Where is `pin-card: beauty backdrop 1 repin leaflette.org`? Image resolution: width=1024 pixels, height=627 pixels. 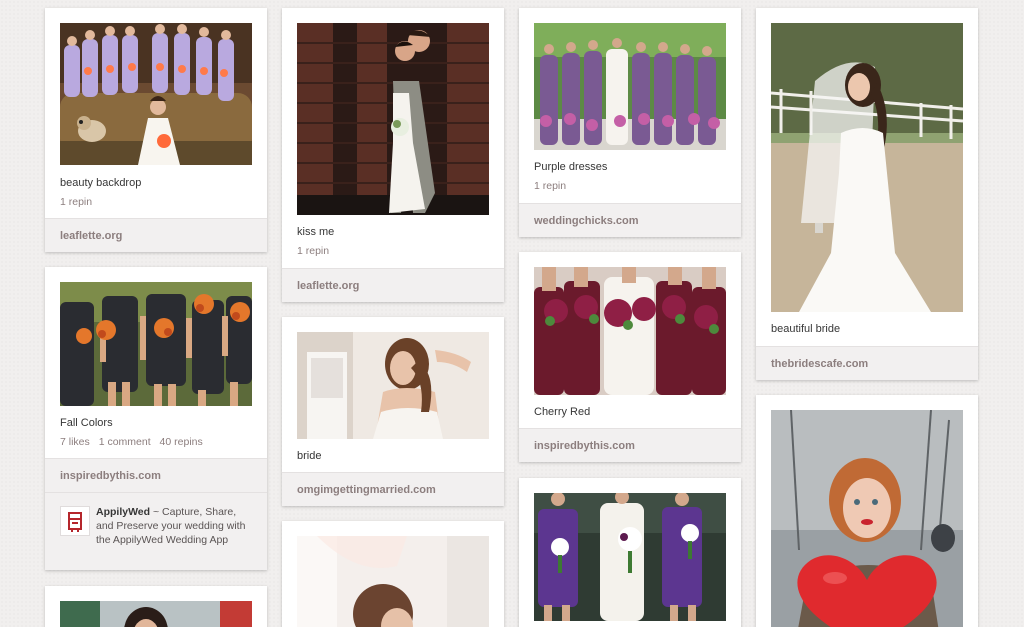
pin-card: beauty backdrop 1 repin leaflette.org is located at coordinates (156, 130).